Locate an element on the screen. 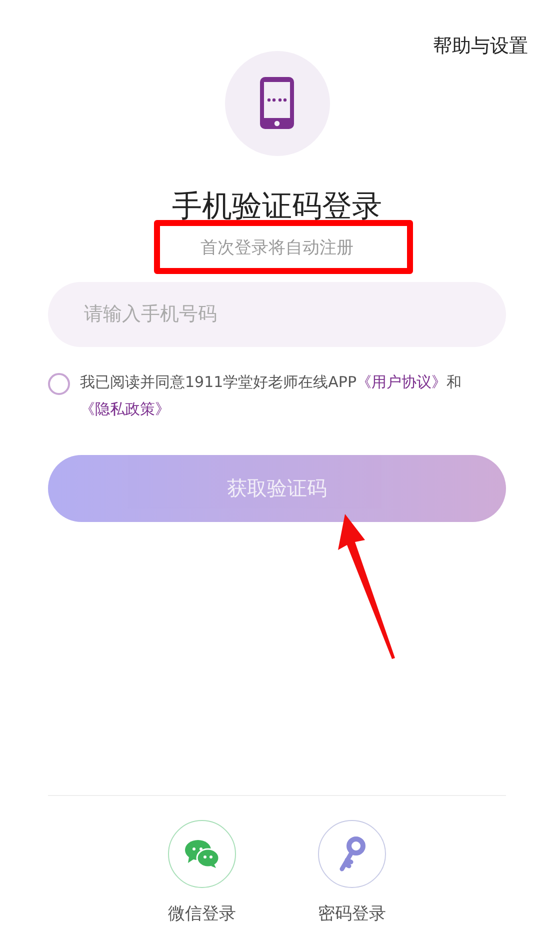 This screenshot has height=947, width=554. login-option-label: 密码登录 is located at coordinates (352, 914).